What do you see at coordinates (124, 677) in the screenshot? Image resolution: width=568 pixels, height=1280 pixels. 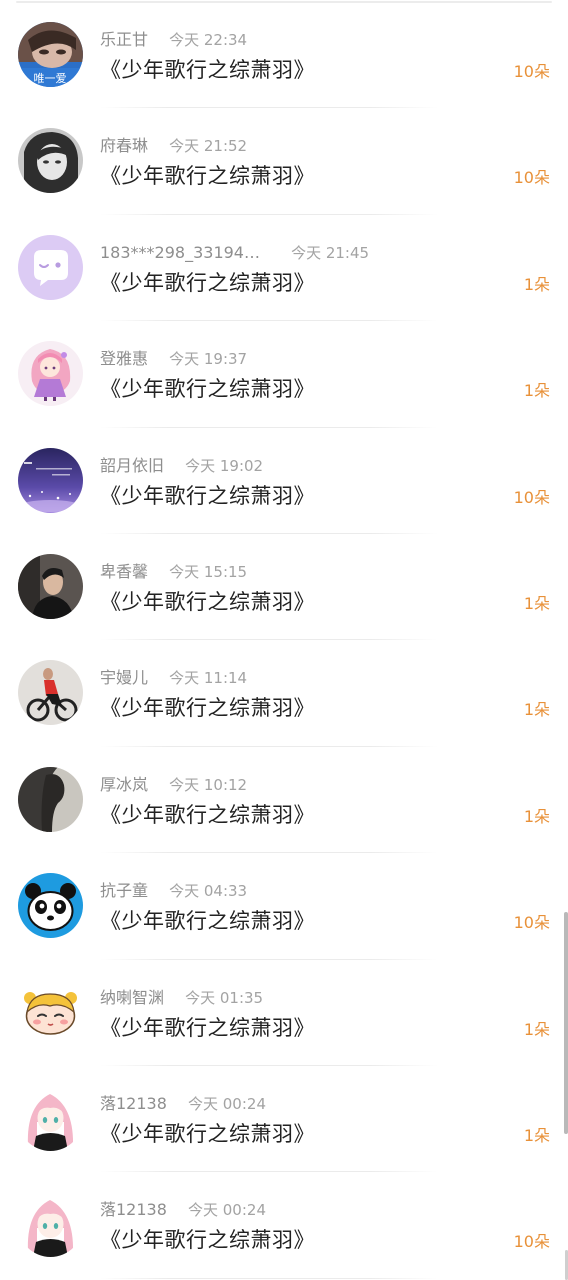 I see `user-name: 宇嫚儿` at bounding box center [124, 677].